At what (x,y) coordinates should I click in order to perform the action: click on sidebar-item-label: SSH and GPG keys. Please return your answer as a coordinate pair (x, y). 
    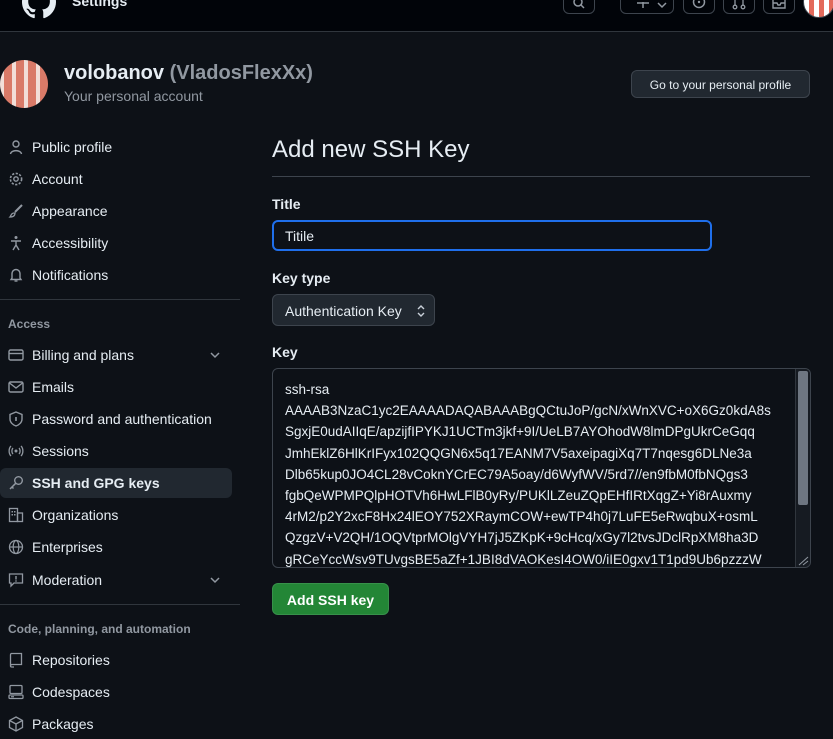
    Looking at the image, I should click on (96, 483).